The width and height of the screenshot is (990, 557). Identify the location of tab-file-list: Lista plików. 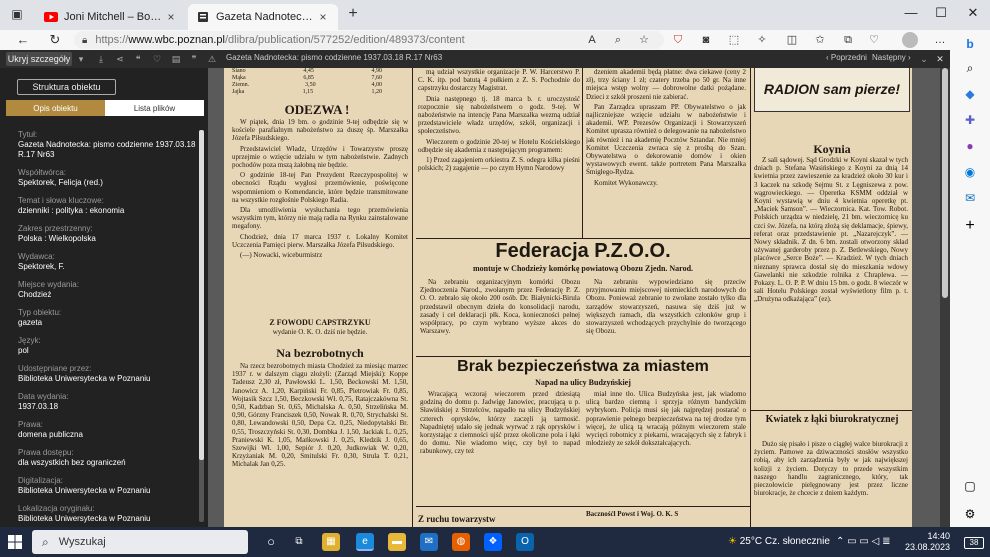
(154, 108).